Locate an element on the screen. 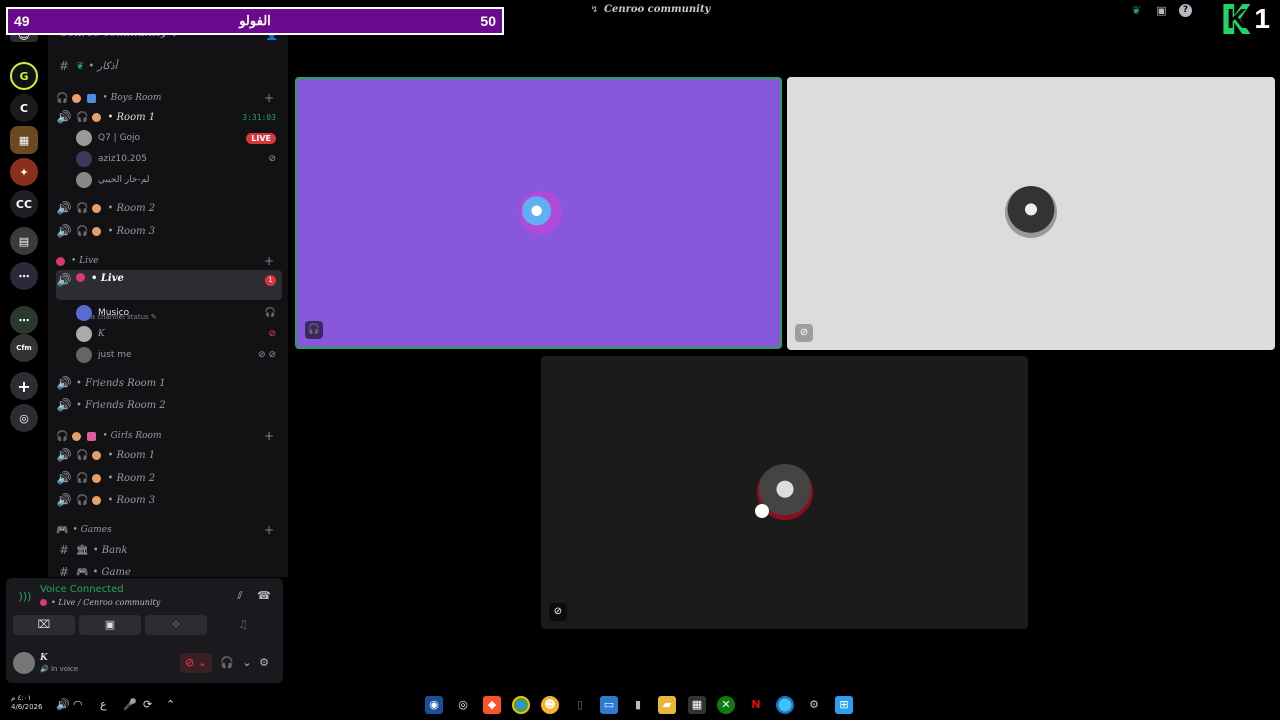 The image size is (1280, 720). category-girls-room: 🎧 • Girls Room + is located at coordinates (169, 436).